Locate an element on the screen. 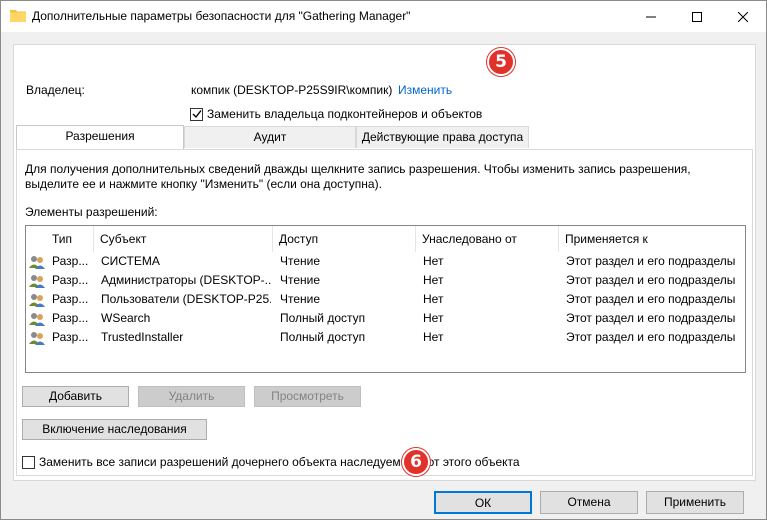  maximize-icon is located at coordinates (697, 16).